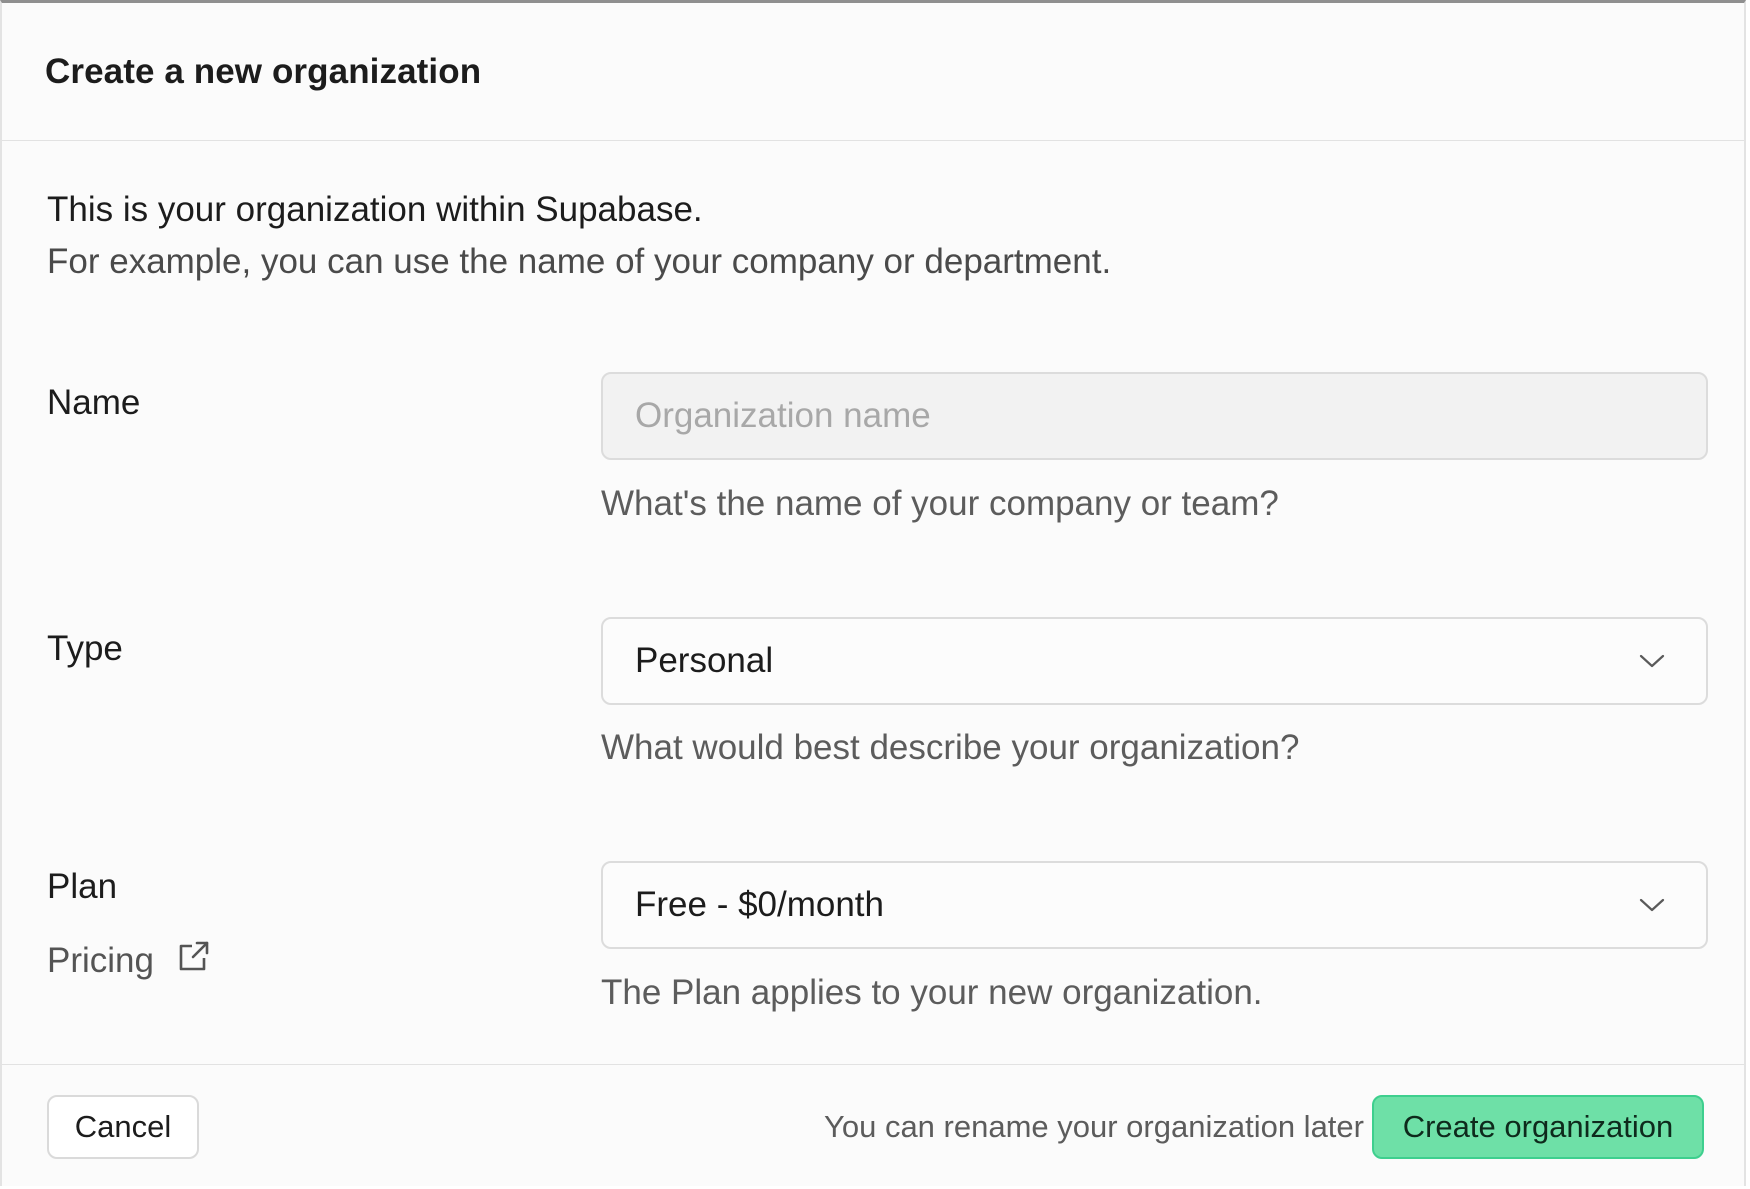 The image size is (1750, 1189). Describe the element at coordinates (194, 960) in the screenshot. I see `external-link-icon` at that location.